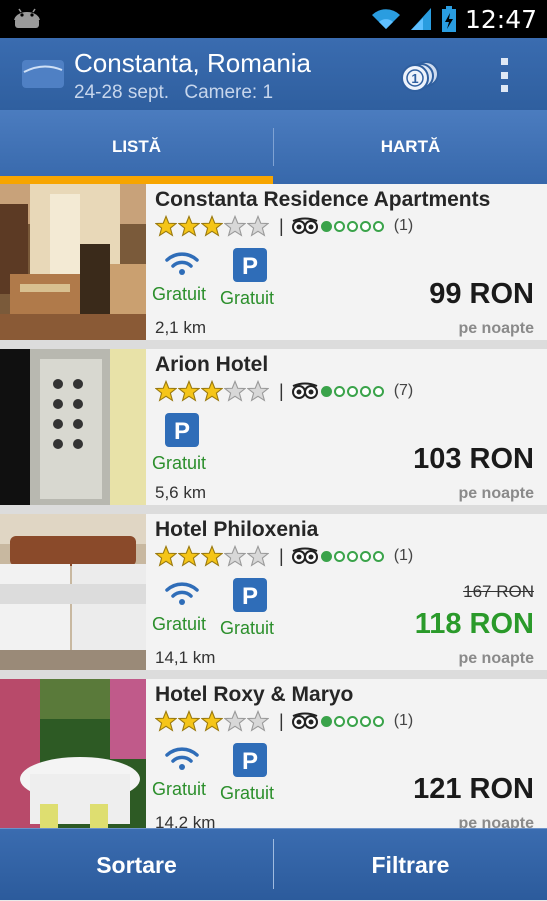 This screenshot has width=547, height=901. I want to click on price: 103 RON, so click(473, 459).